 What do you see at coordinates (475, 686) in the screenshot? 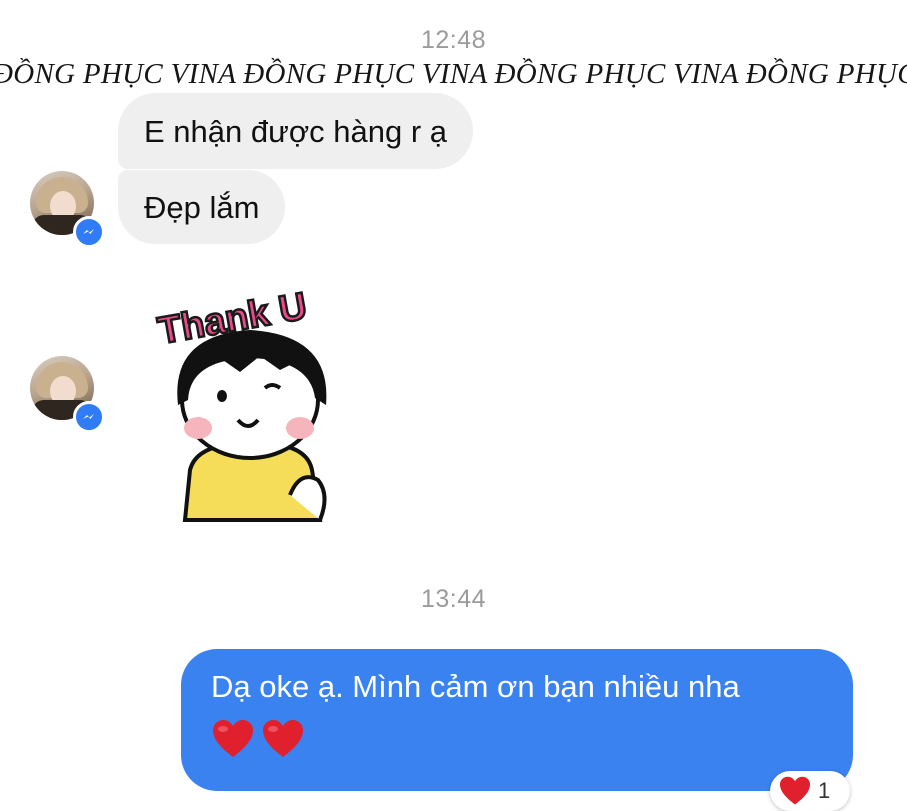
I see `outgoing-message-text: Dạ oke ạ. Mình cảm ơn bạn nhiều nha` at bounding box center [475, 686].